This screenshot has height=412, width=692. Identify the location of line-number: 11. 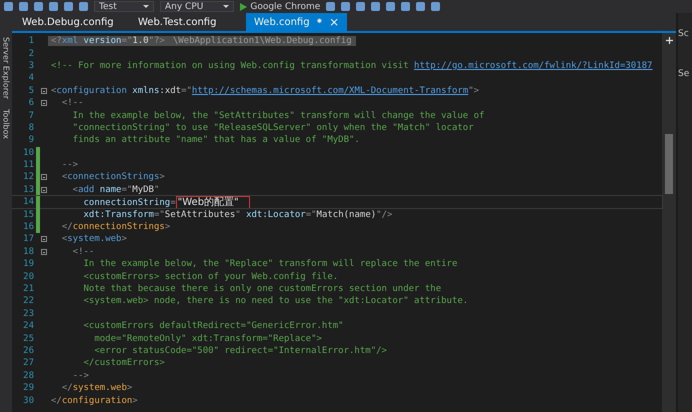
(28, 165).